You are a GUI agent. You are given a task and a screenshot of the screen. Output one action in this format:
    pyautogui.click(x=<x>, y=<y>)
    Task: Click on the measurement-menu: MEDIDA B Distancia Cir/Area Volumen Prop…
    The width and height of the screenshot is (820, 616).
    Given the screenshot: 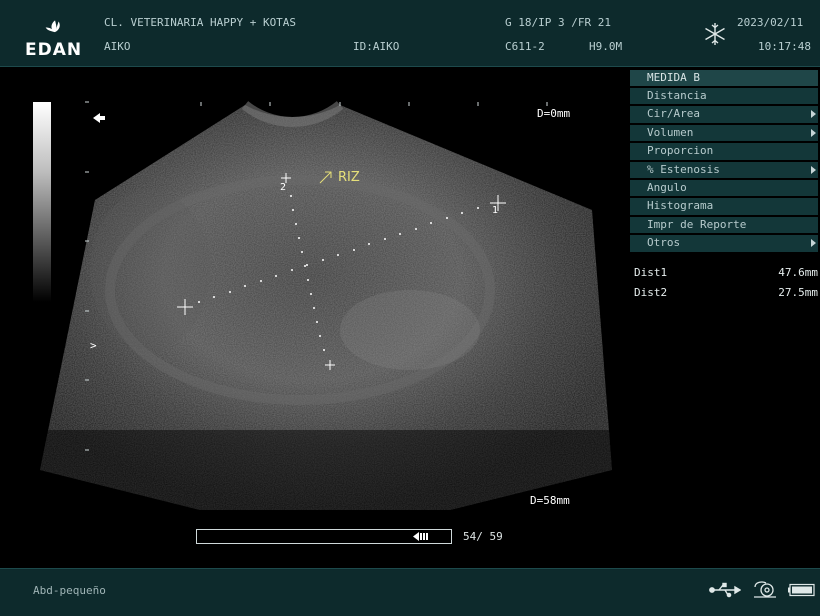 What is the action you would take?
    pyautogui.click(x=724, y=162)
    